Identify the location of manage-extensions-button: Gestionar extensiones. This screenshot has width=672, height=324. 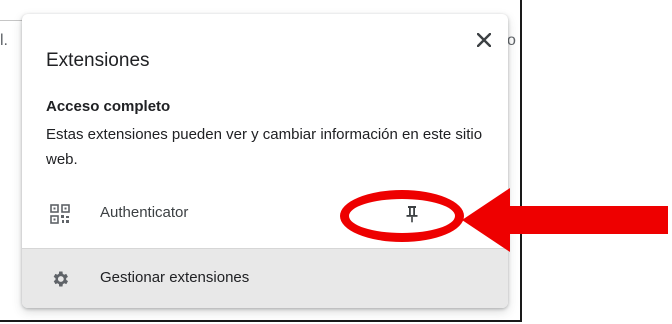
(265, 278).